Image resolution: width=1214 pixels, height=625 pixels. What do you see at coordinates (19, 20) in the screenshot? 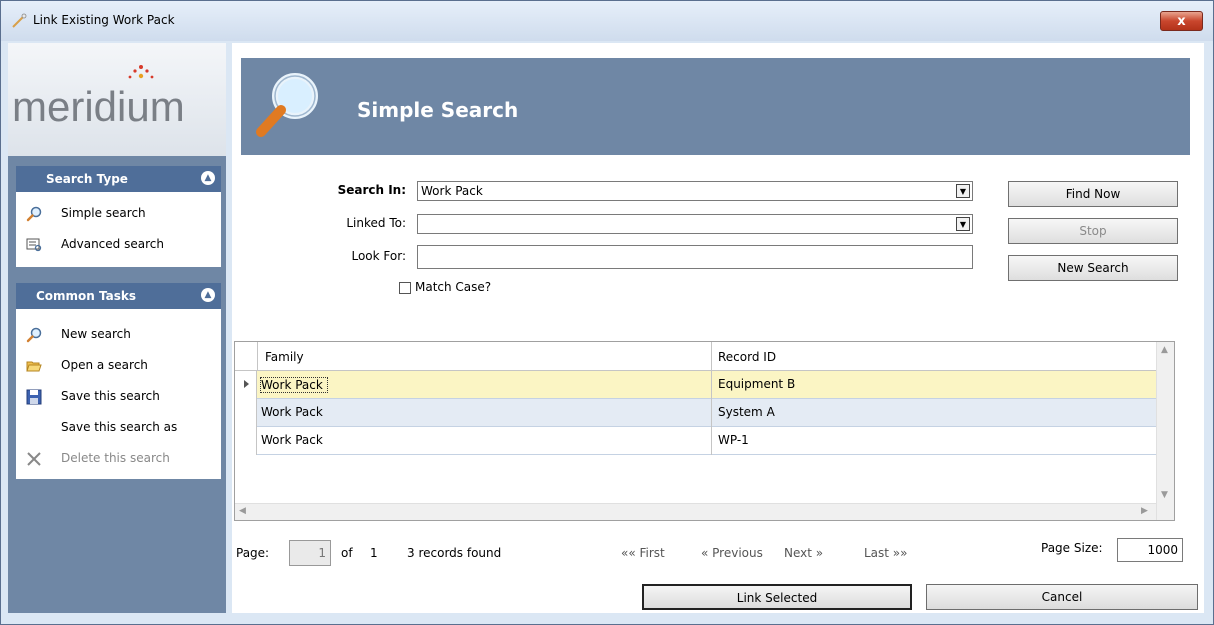
I see `link-icon` at bounding box center [19, 20].